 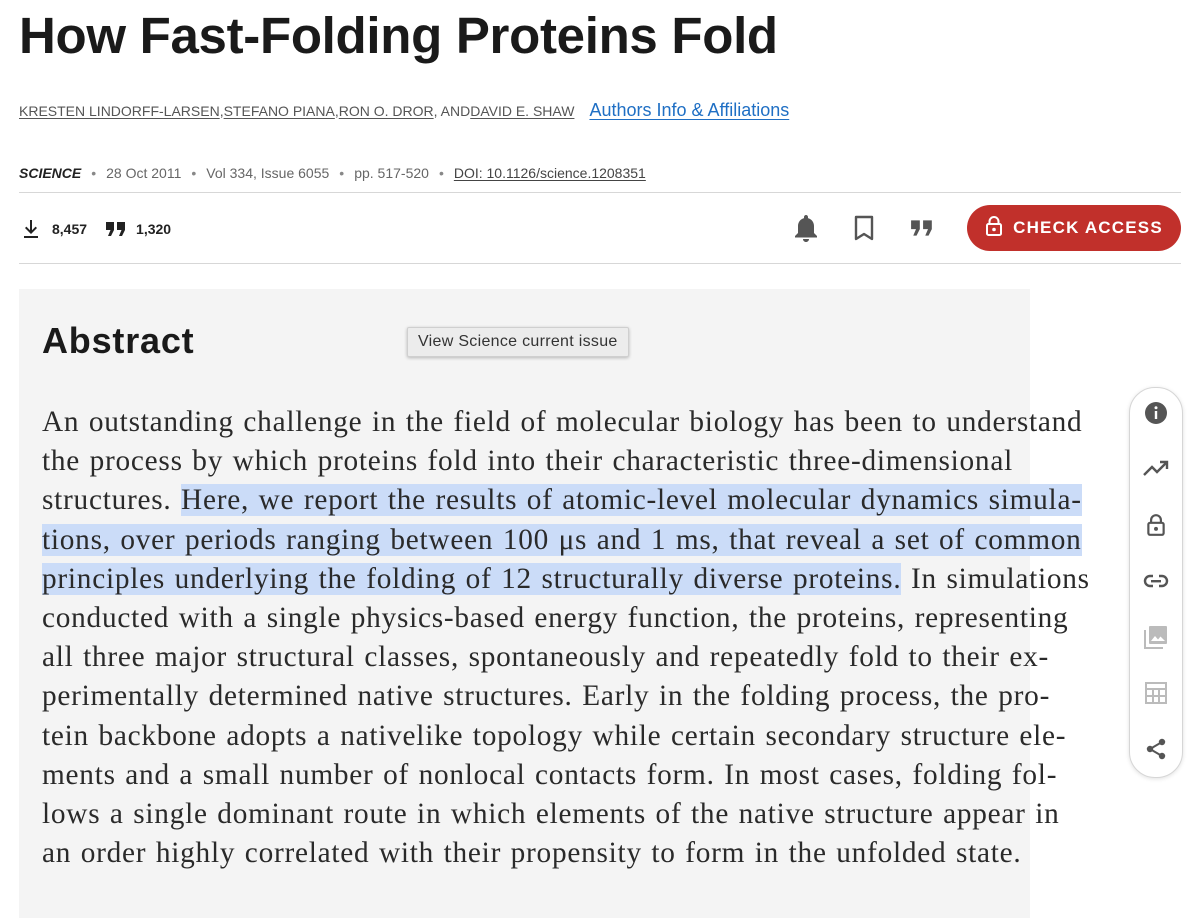 I want to click on share-icon, so click(x=1156, y=749).